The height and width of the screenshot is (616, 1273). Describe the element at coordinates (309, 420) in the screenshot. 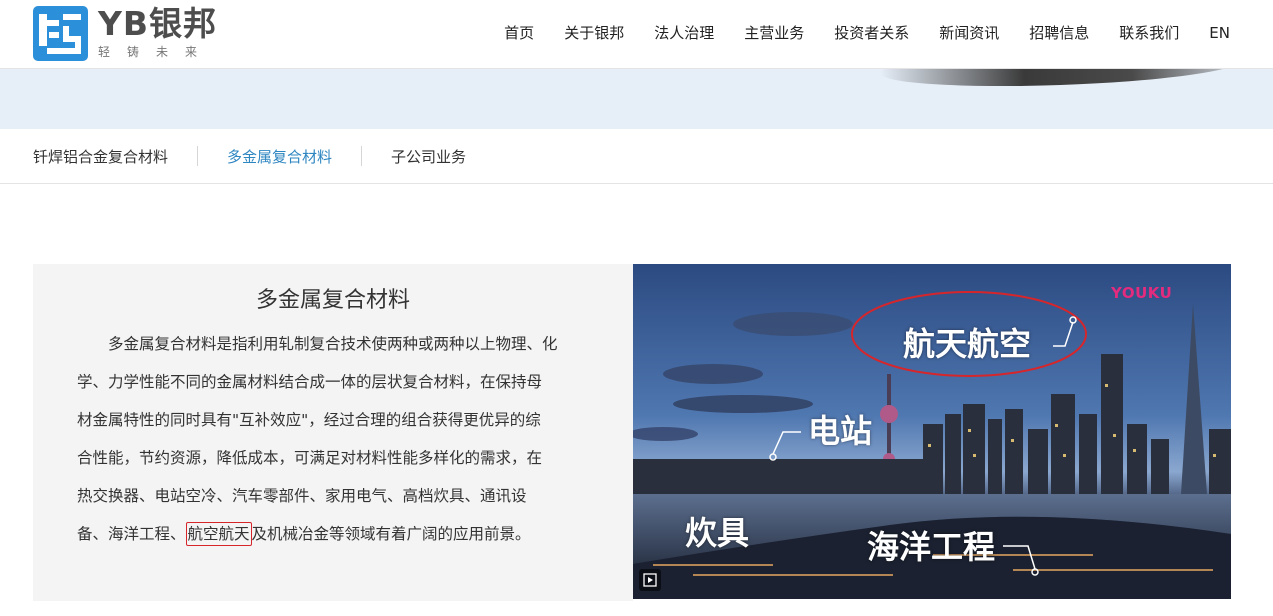

I see `description-line: 材金属特性的同时具有"互补效应"，经过合理的组合获得更优异的综` at that location.